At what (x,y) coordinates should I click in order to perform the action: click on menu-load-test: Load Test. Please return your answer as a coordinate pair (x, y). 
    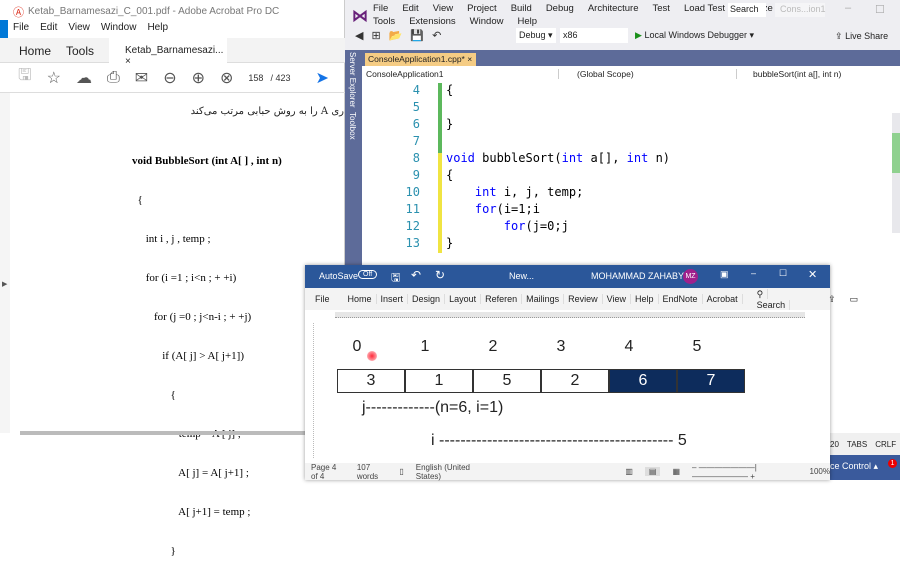
    Looking at the image, I should click on (704, 8).